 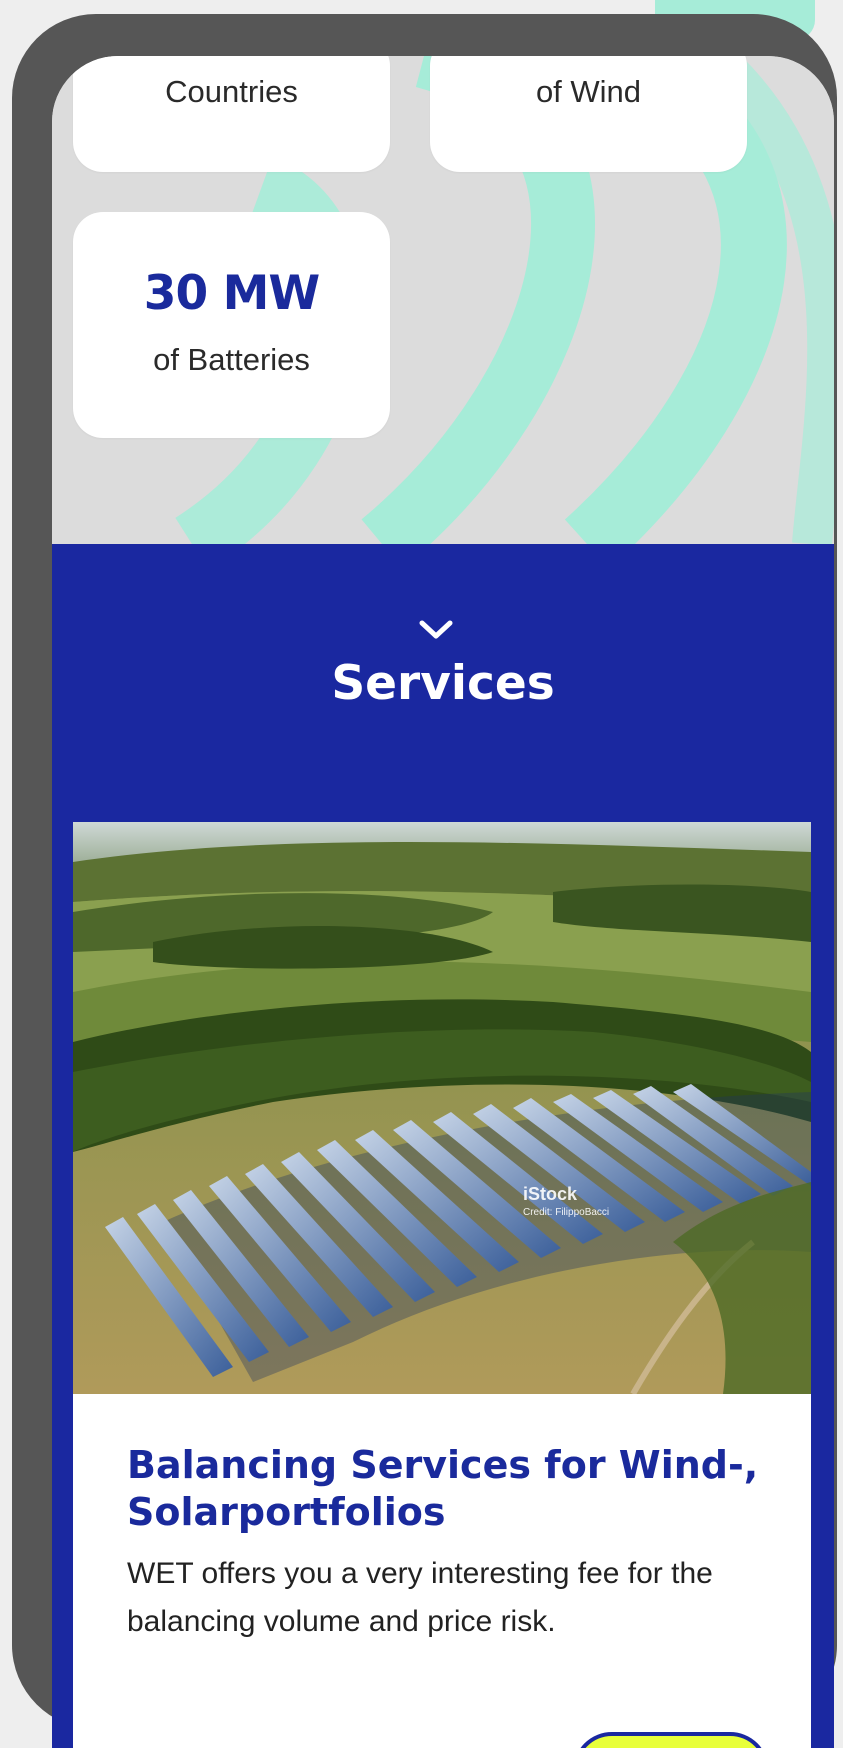 What do you see at coordinates (231, 91) in the screenshot?
I see `stat-label: Countries` at bounding box center [231, 91].